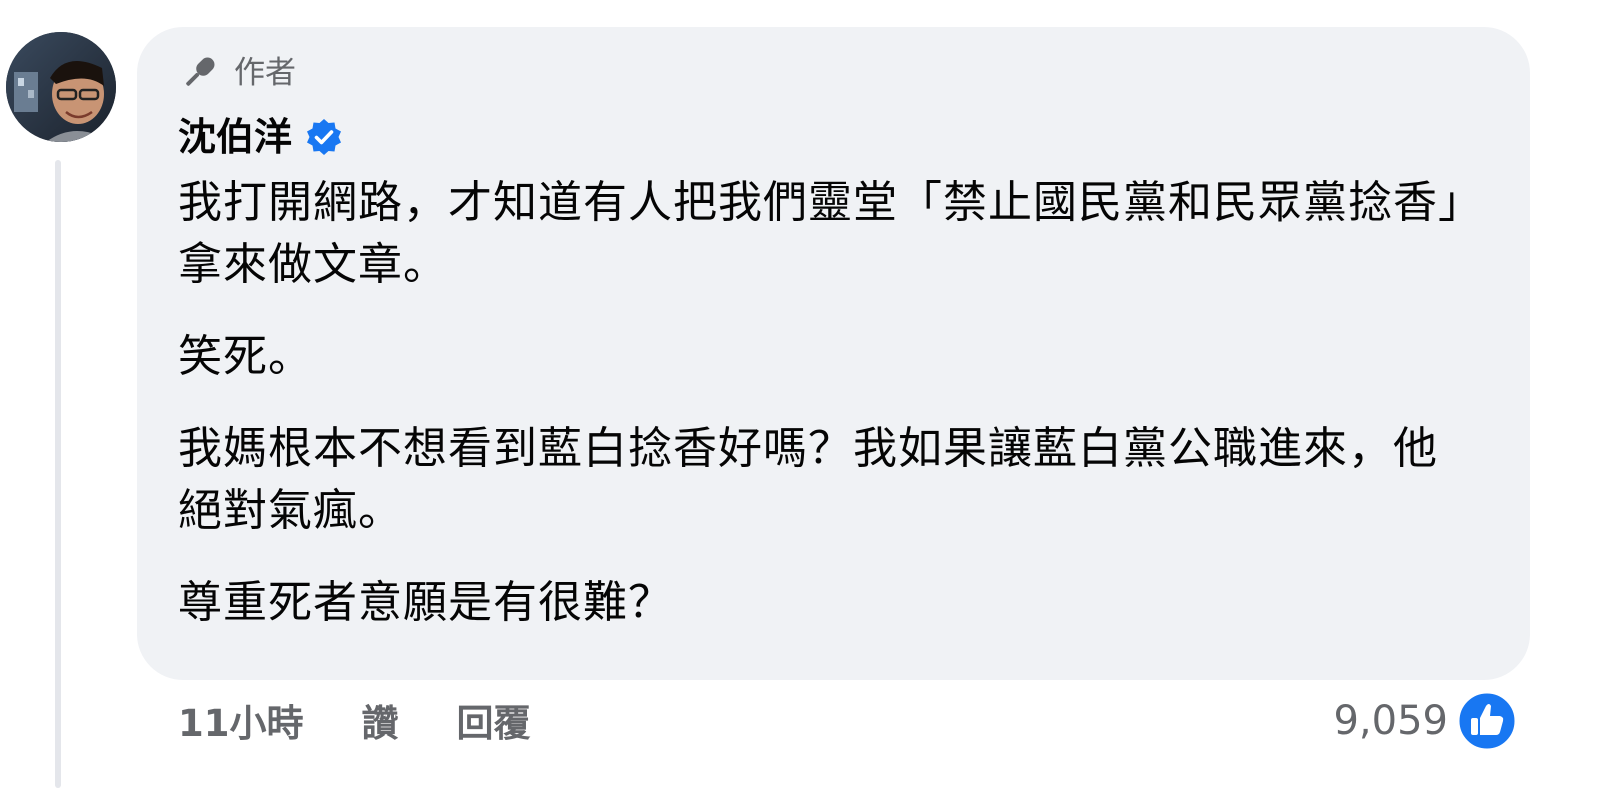 Image resolution: width=1600 pixels, height=788 pixels. I want to click on reaction-count: 9,059, so click(1390, 721).